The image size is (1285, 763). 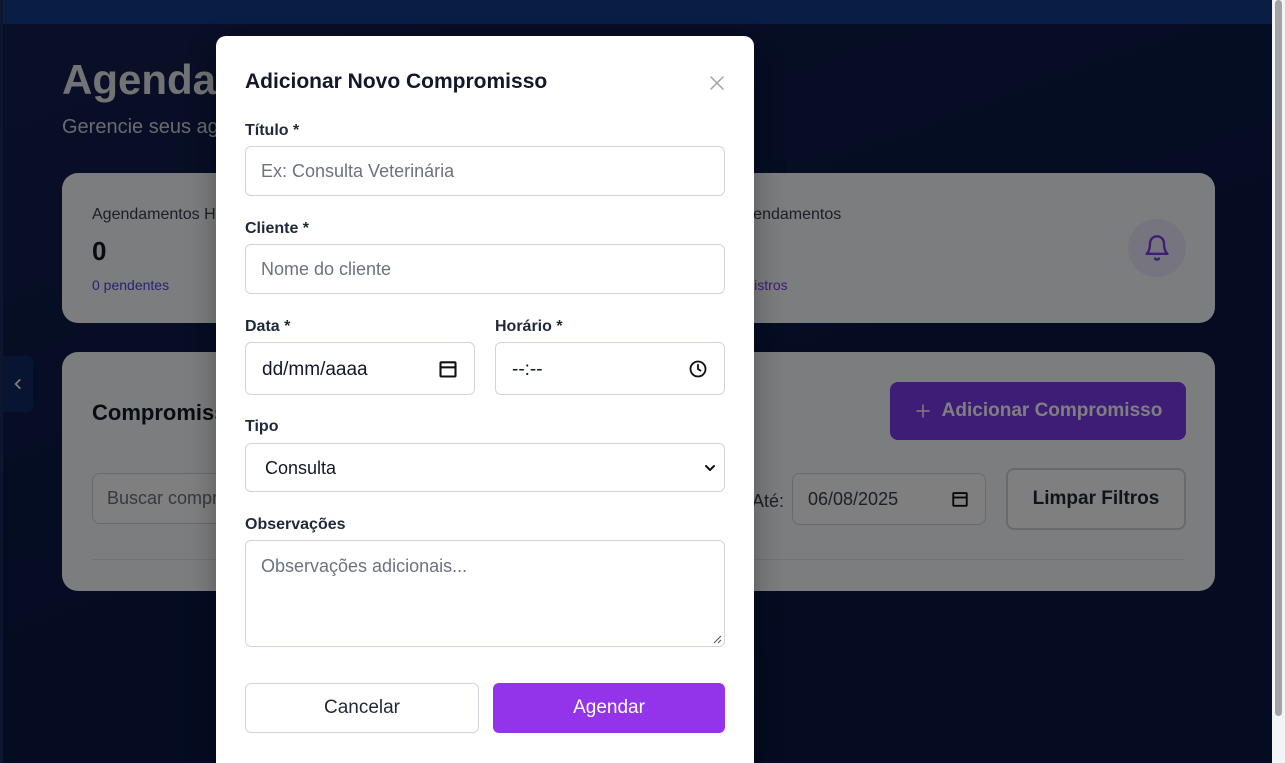 What do you see at coordinates (315, 369) in the screenshot?
I see `date-value: dd/mm/aaaa` at bounding box center [315, 369].